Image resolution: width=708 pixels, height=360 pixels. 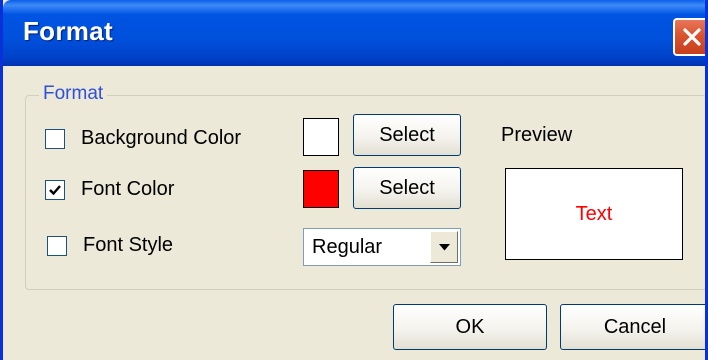 What do you see at coordinates (407, 135) in the screenshot?
I see `background-color-select-button: Select` at bounding box center [407, 135].